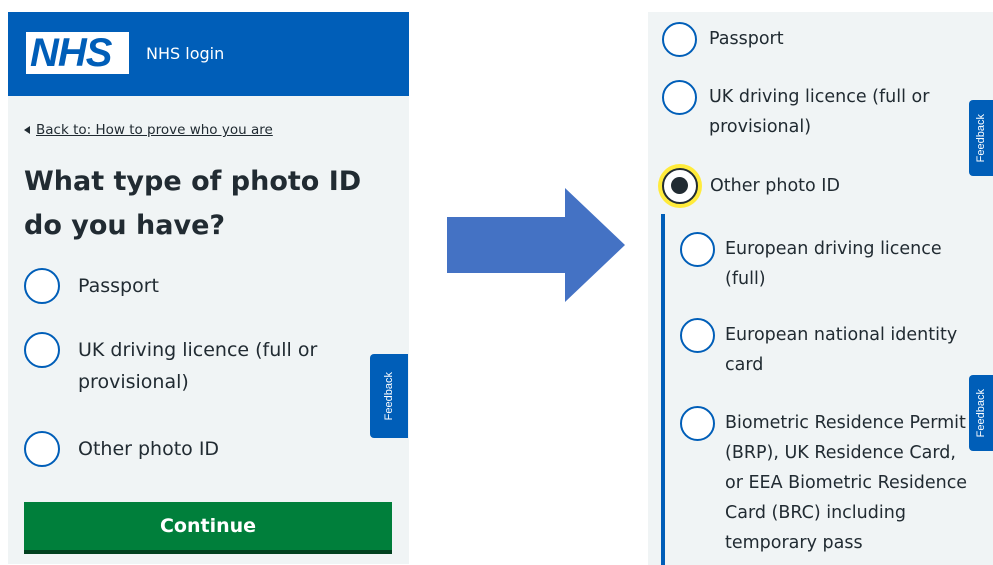  What do you see at coordinates (193, 203) in the screenshot?
I see `page-title: What type of photo ID do you have?` at bounding box center [193, 203].